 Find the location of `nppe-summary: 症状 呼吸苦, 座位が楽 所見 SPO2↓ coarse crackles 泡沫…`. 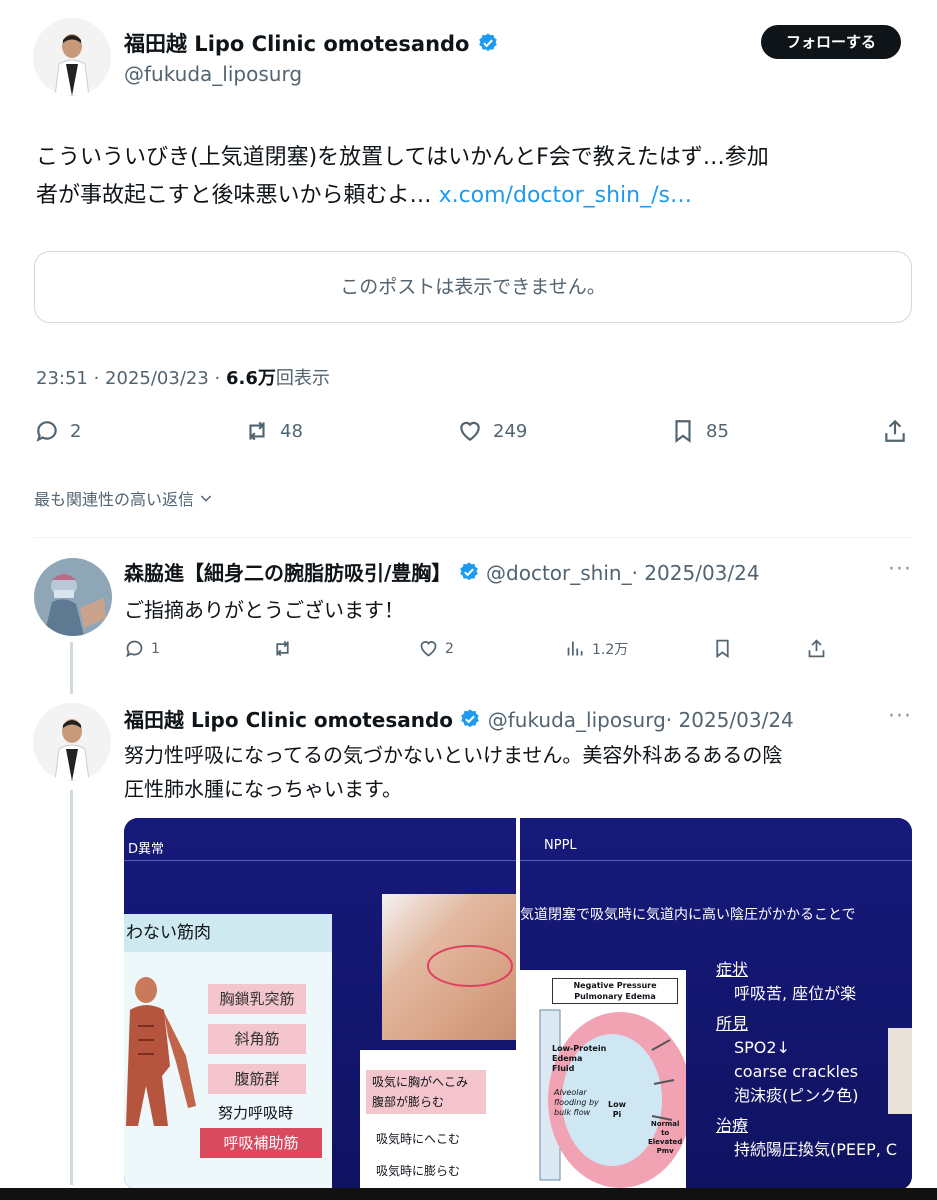

nppe-summary: 症状 呼吸苦, 座位が楽 所見 SPO2↓ coarse crackles 泡沫… is located at coordinates (806, 1060).